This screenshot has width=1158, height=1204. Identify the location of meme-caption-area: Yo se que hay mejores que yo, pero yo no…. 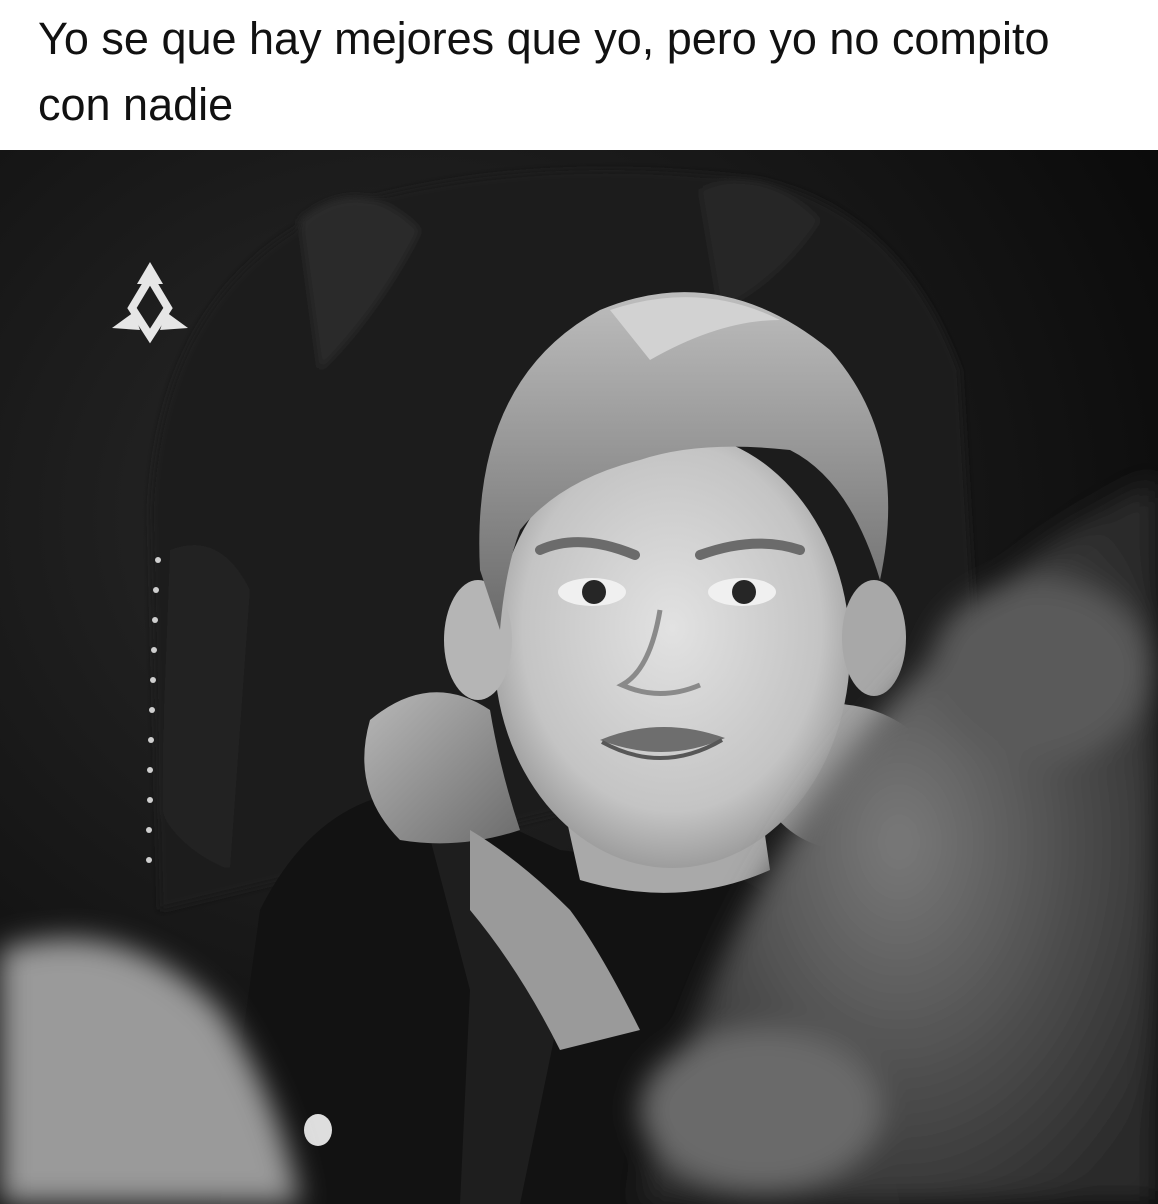
(579, 75).